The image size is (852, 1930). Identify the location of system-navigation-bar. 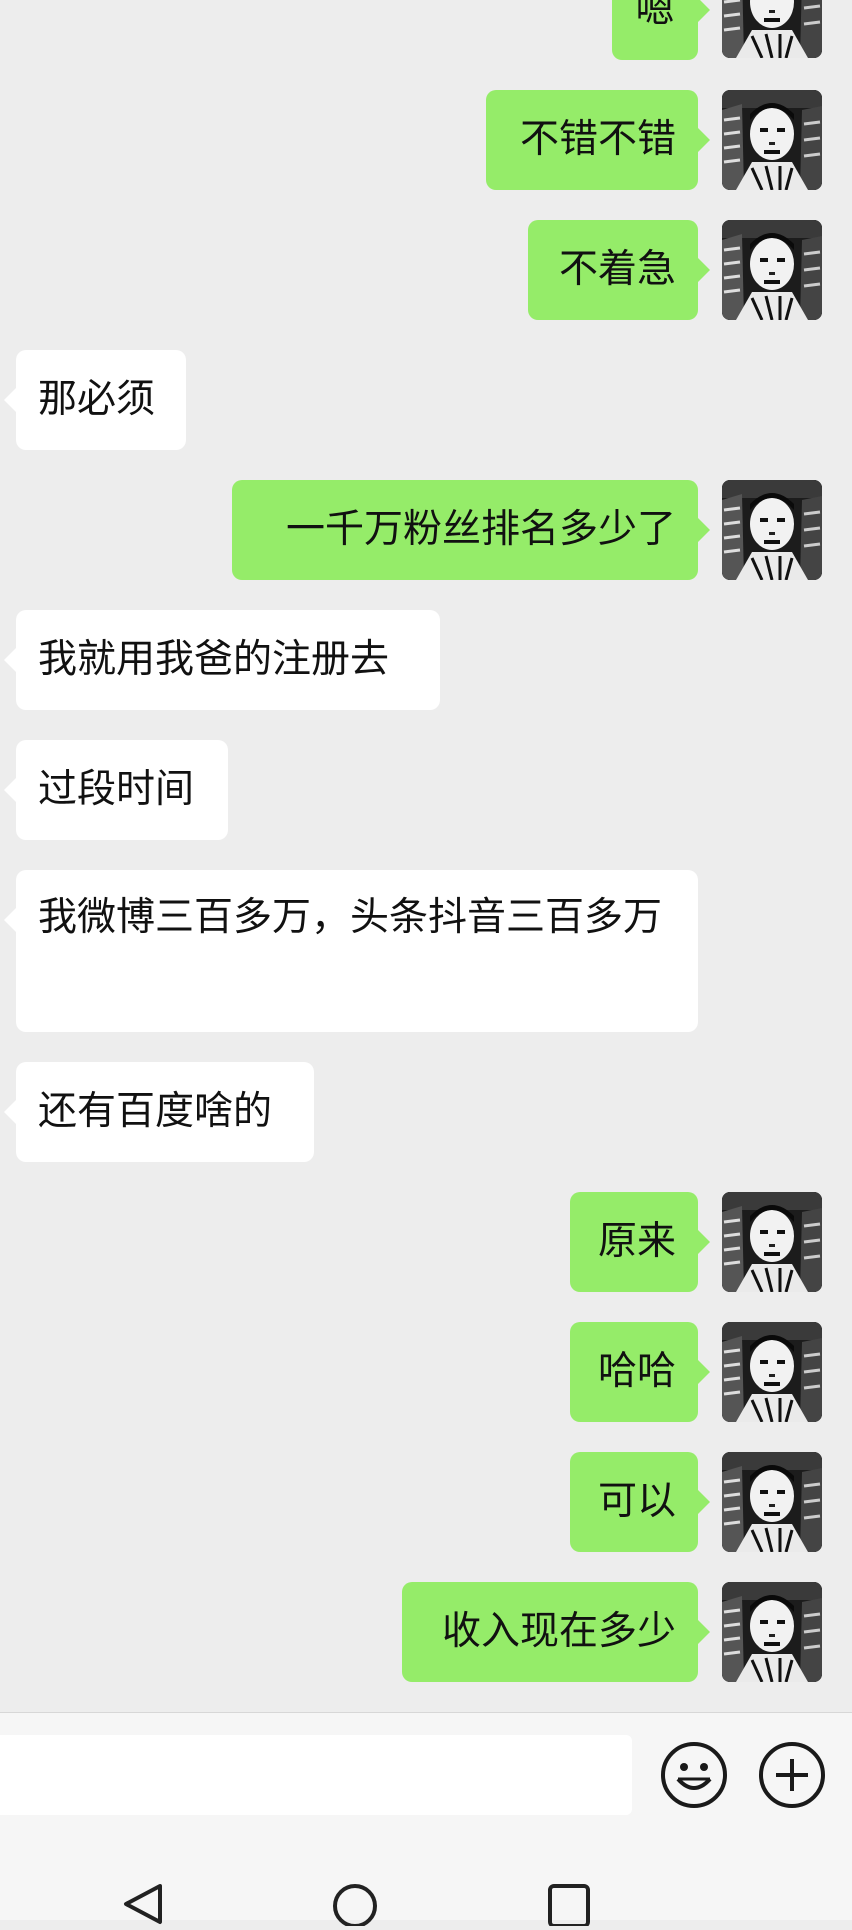
(426, 1882).